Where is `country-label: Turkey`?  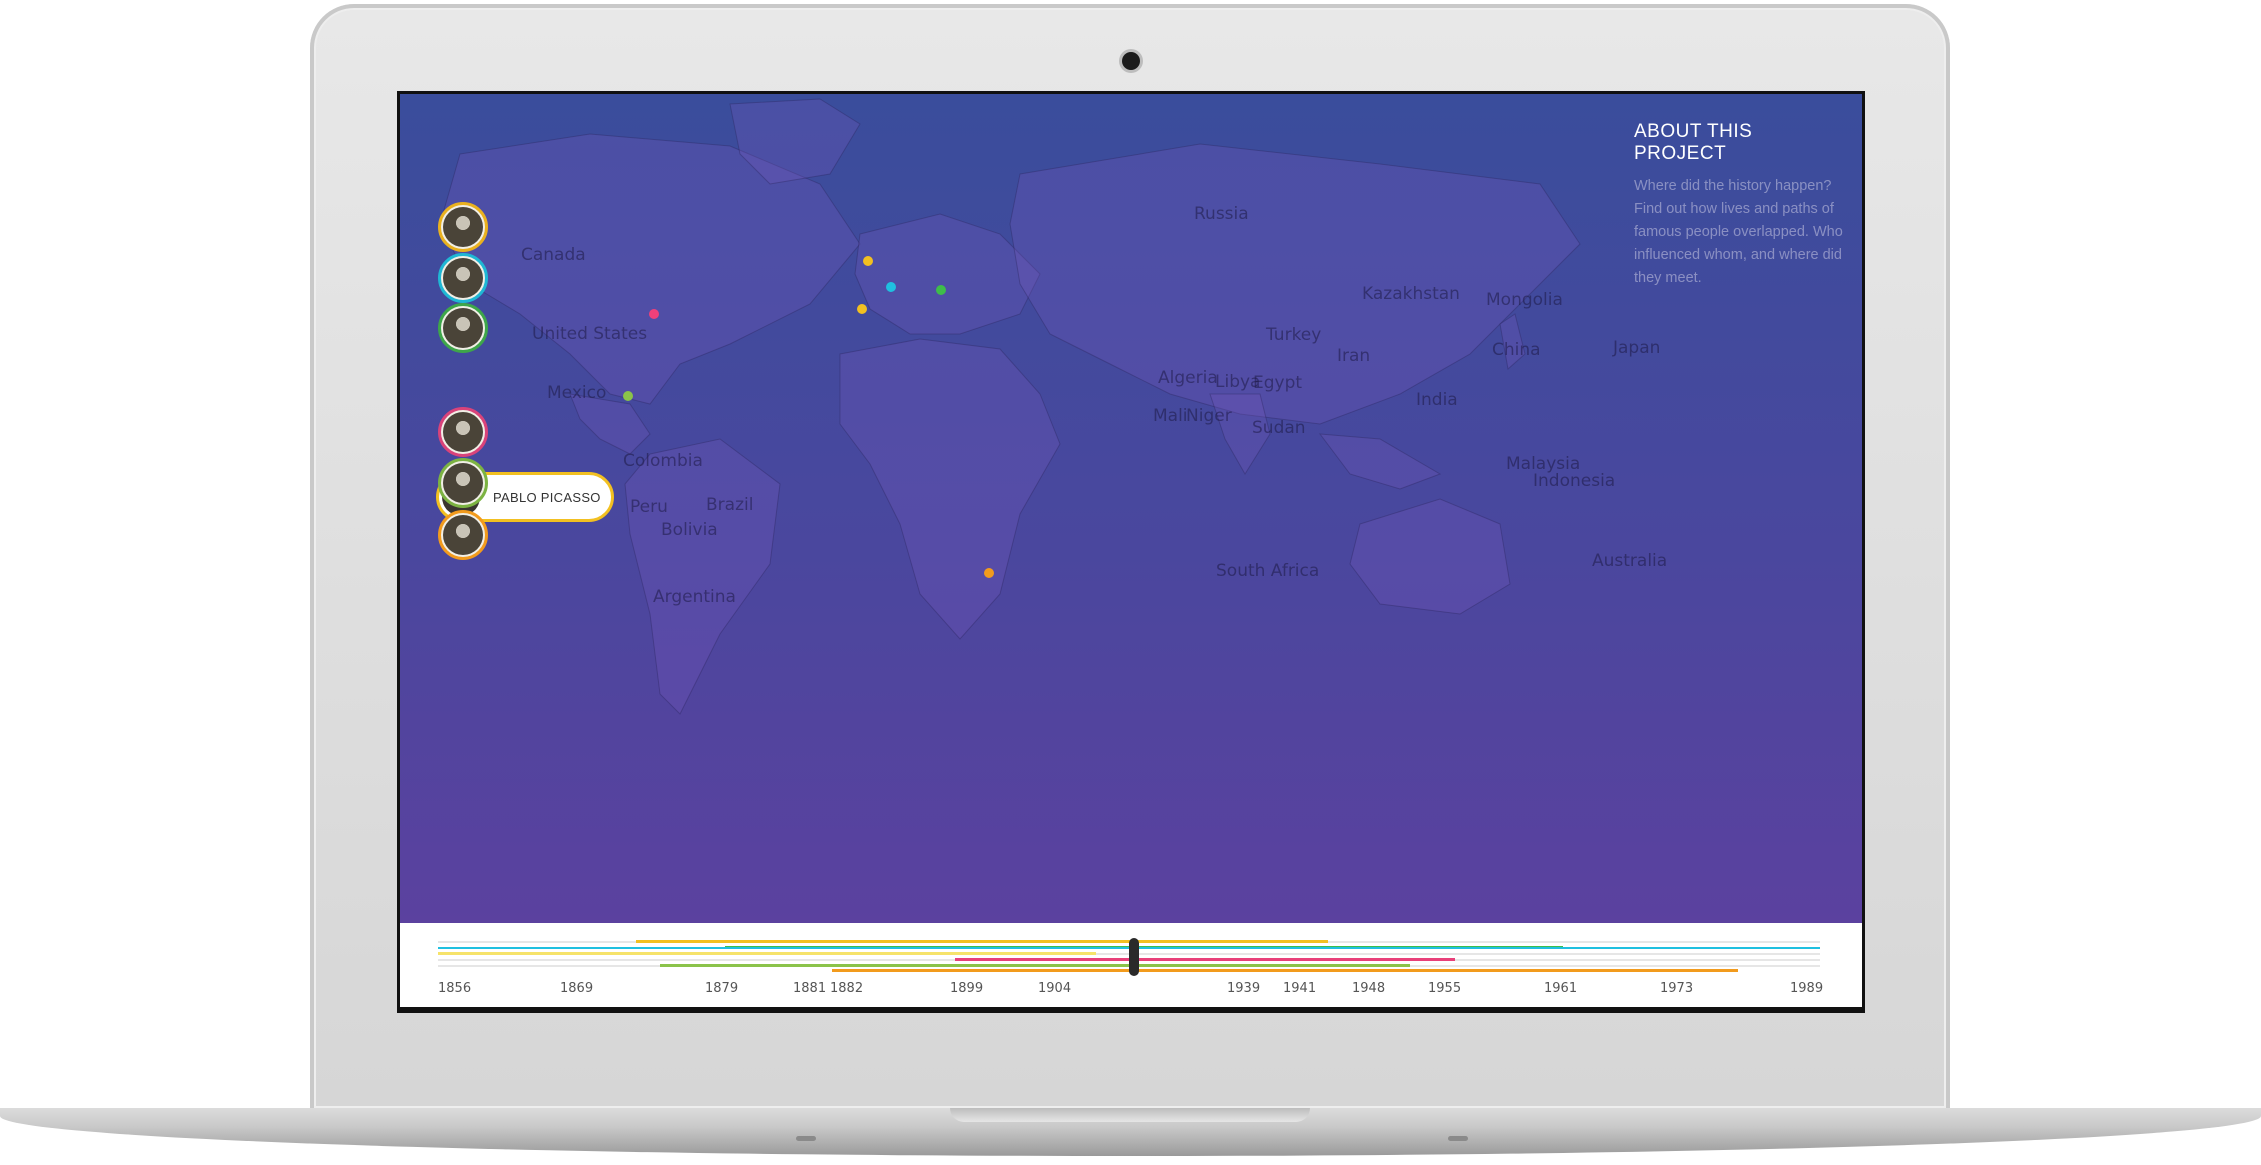
country-label: Turkey is located at coordinates (1294, 335).